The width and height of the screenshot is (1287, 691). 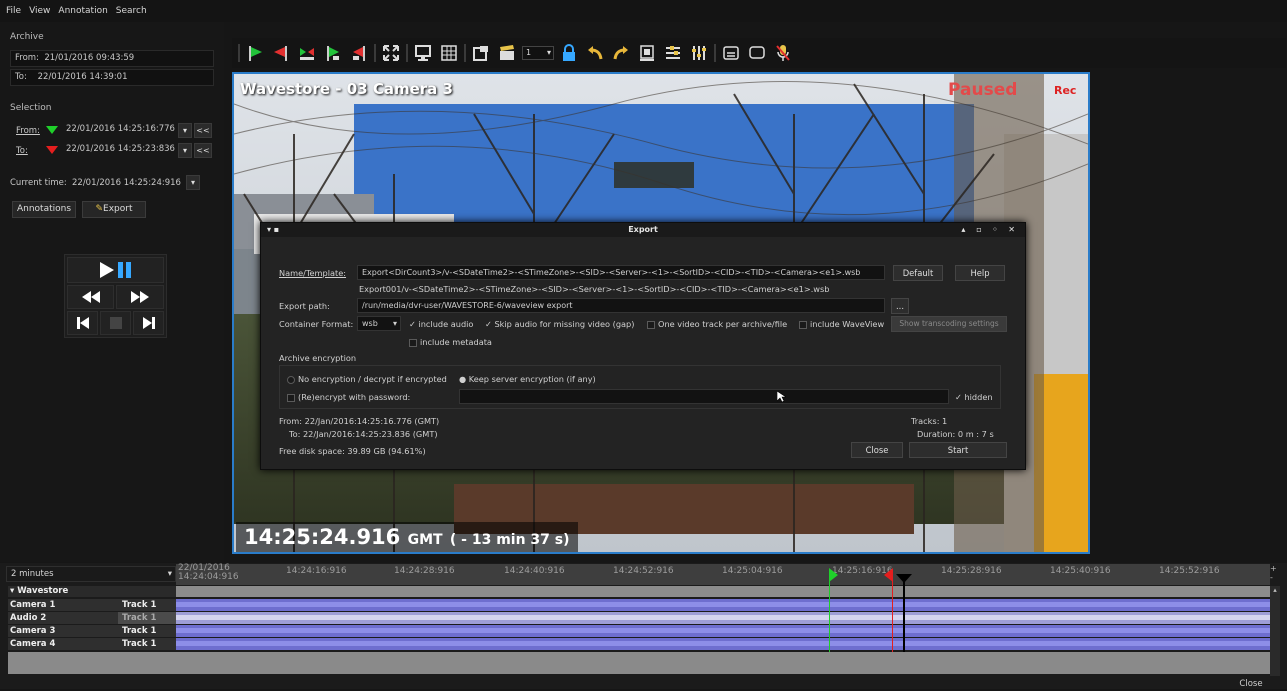 I want to click on menu-view: View, so click(x=39, y=11).